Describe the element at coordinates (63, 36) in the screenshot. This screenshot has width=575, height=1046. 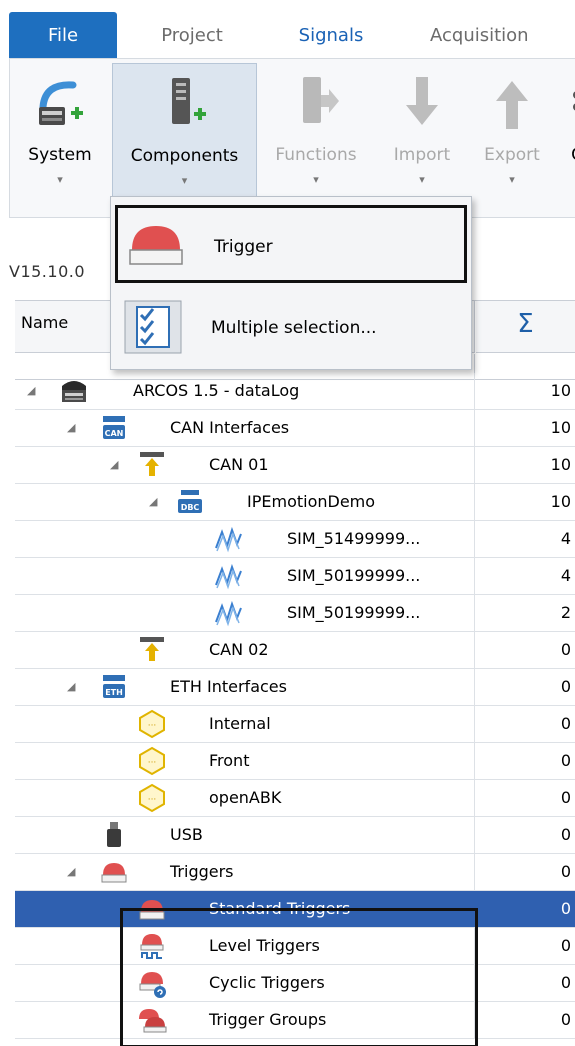
I see `tab-file: File` at that location.